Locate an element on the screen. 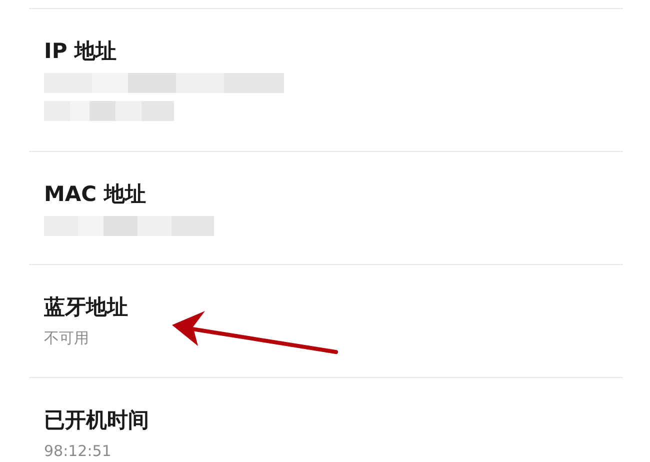 Image resolution: width=650 pixels, height=462 pixels. setting-title: MAC 地址 is located at coordinates (95, 194).